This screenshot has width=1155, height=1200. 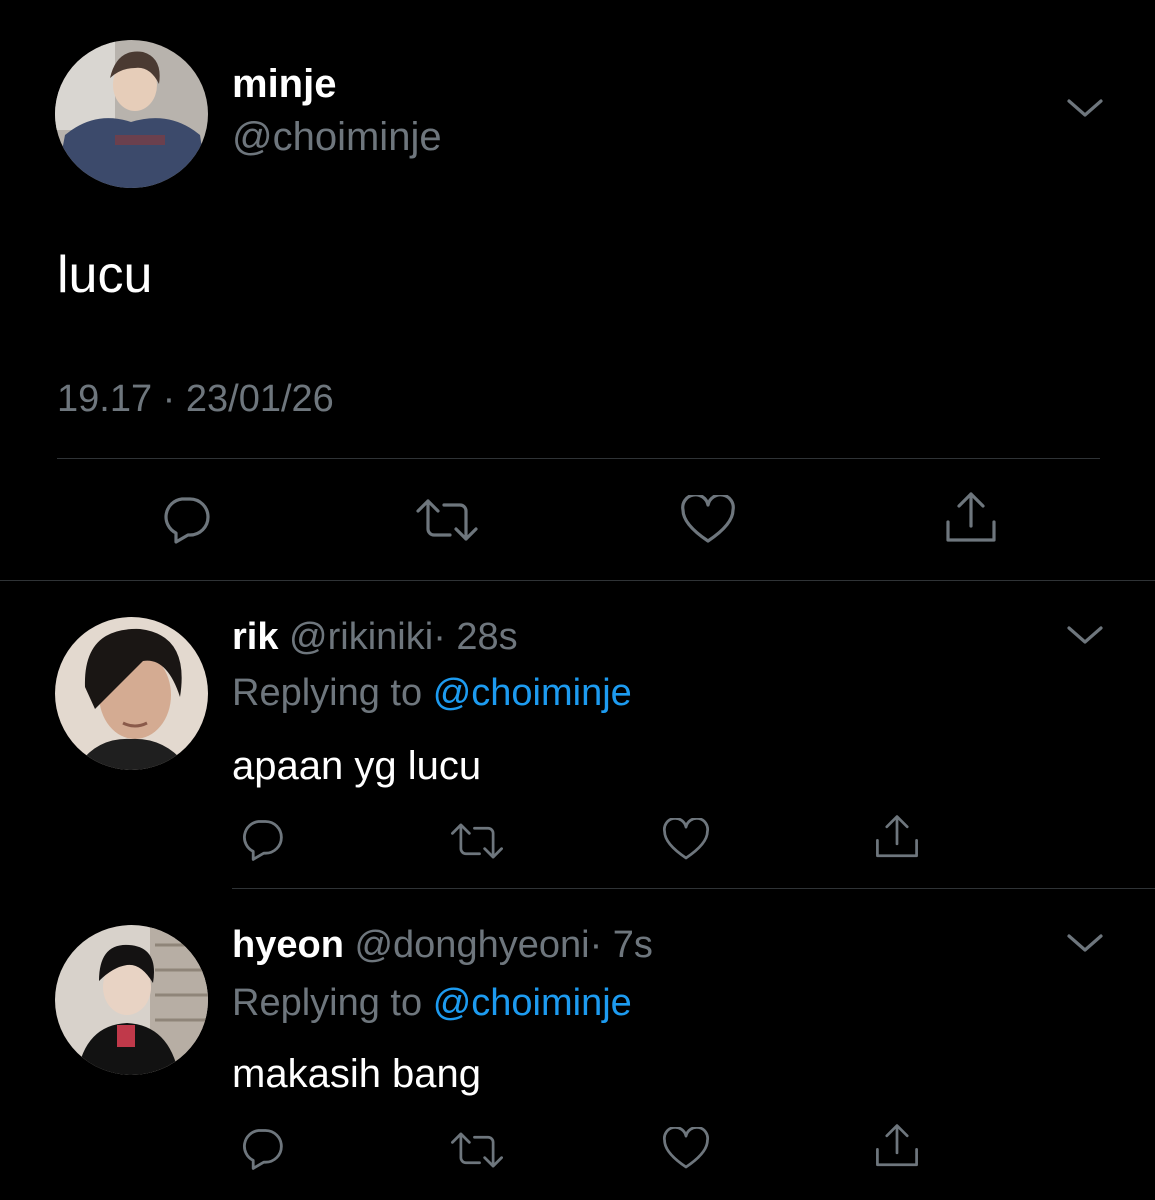 I want to click on tweet-text: lucu, so click(x=105, y=275).